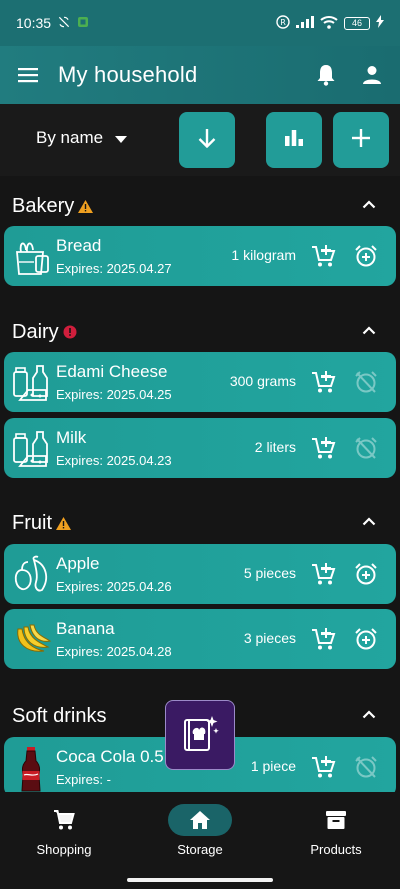  What do you see at coordinates (85, 628) in the screenshot?
I see `product-name: Banana` at bounding box center [85, 628].